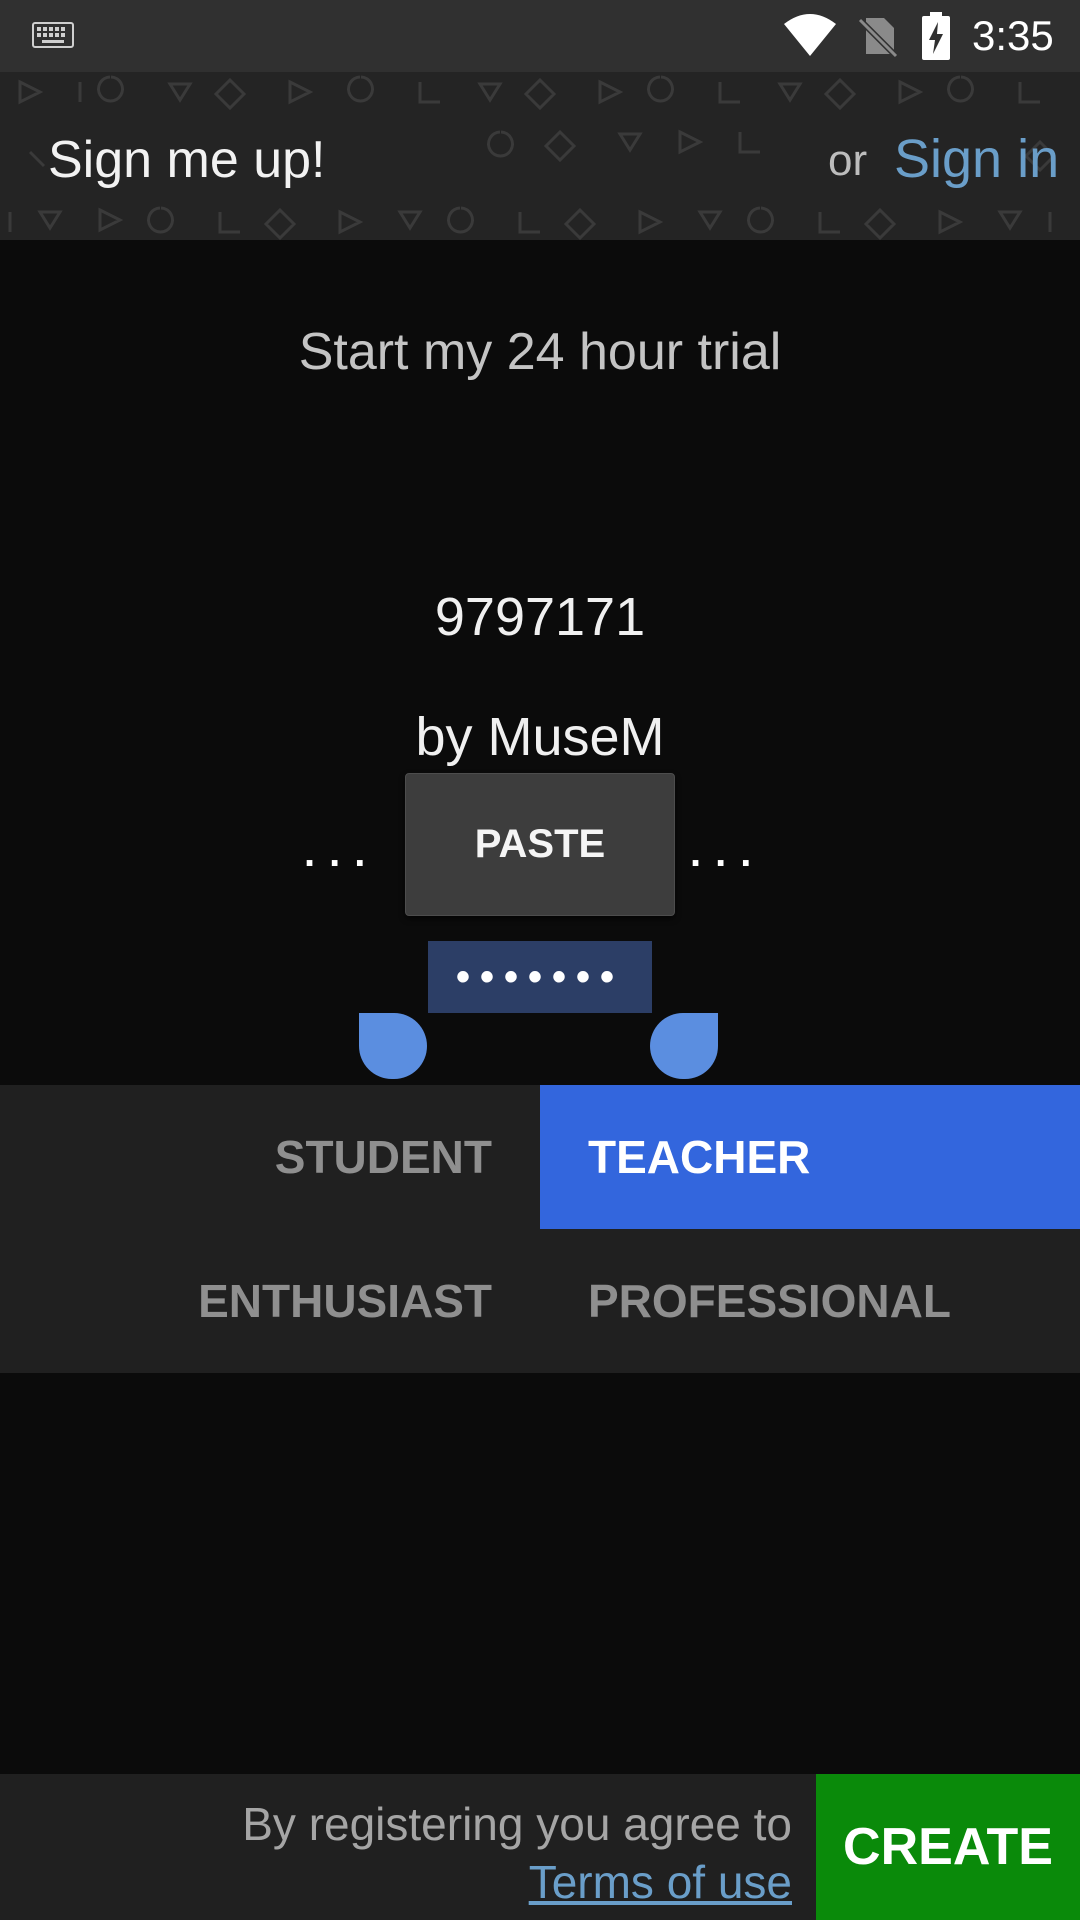 The height and width of the screenshot is (1920, 1080). I want to click on trial-heading: Start my 24 hour trial, so click(540, 352).